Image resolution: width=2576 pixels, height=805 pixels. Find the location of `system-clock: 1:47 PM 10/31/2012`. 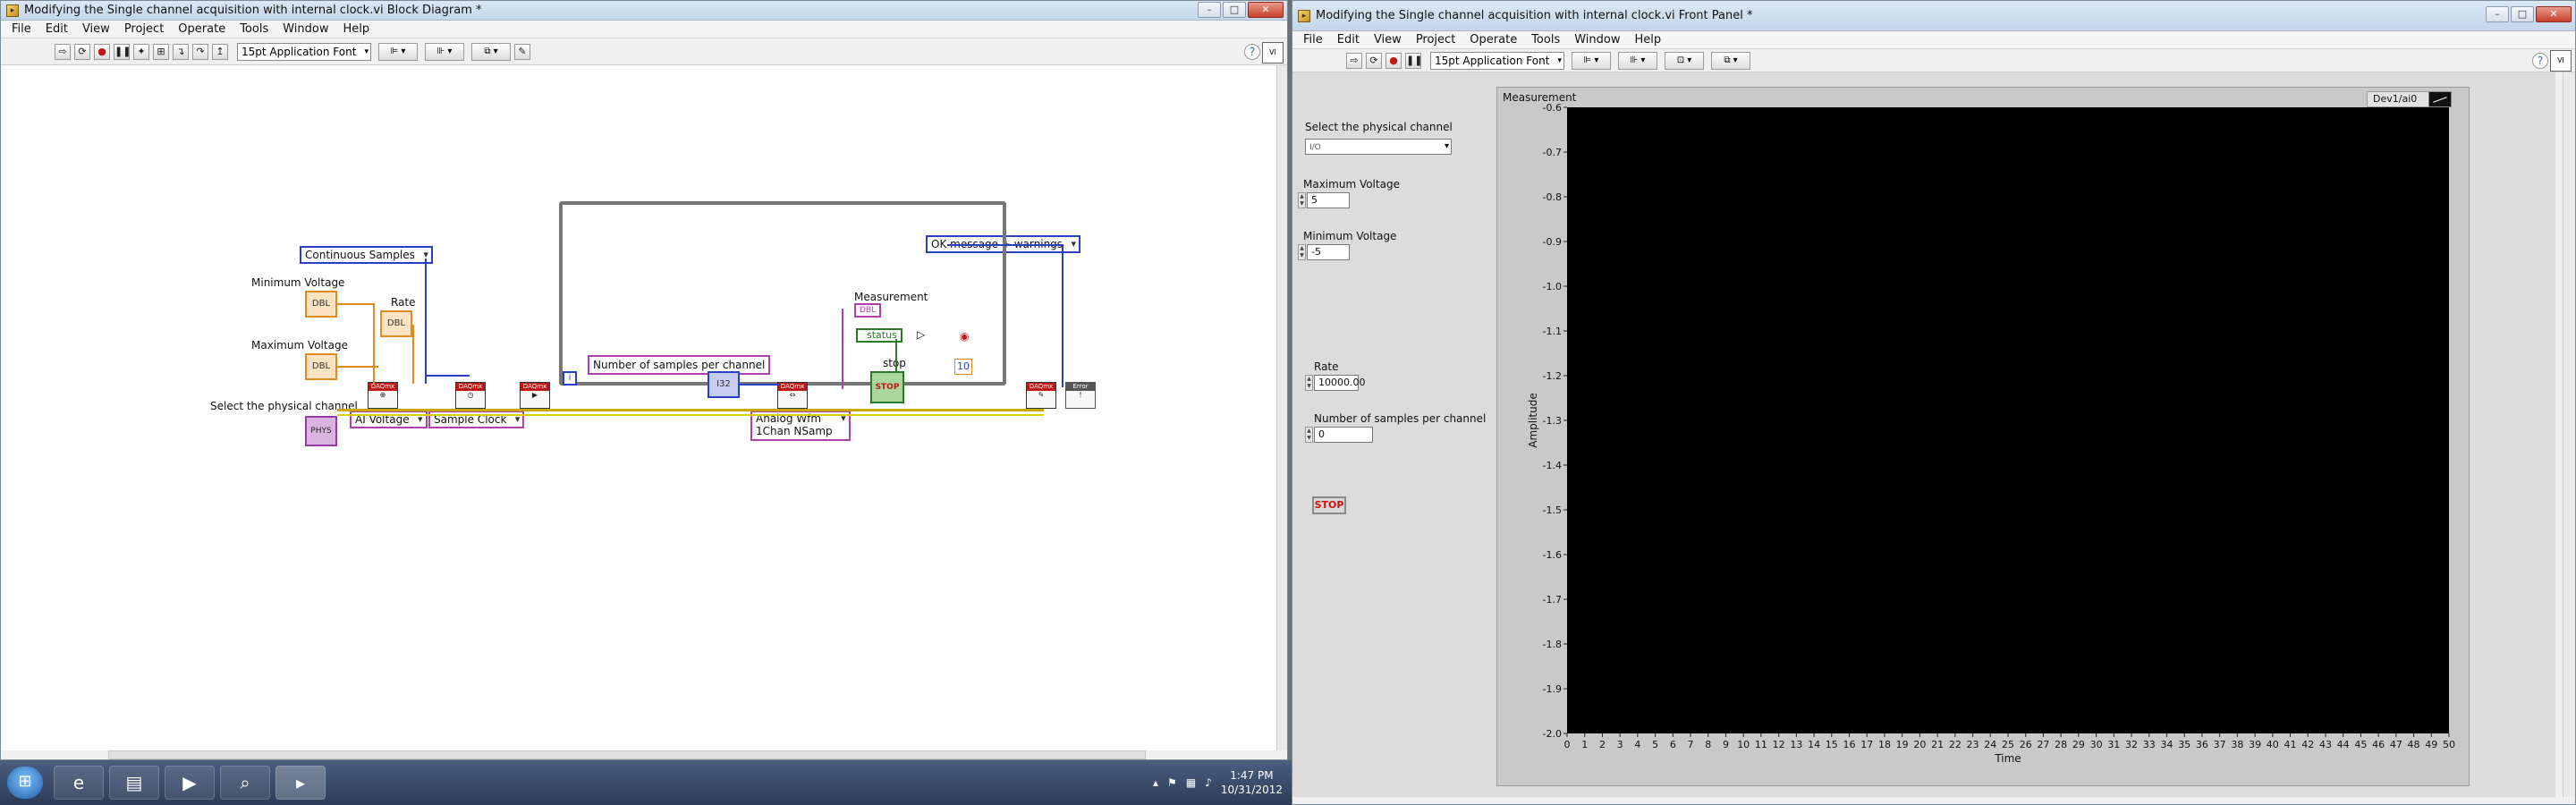

system-clock: 1:47 PM 10/31/2012 is located at coordinates (1252, 782).